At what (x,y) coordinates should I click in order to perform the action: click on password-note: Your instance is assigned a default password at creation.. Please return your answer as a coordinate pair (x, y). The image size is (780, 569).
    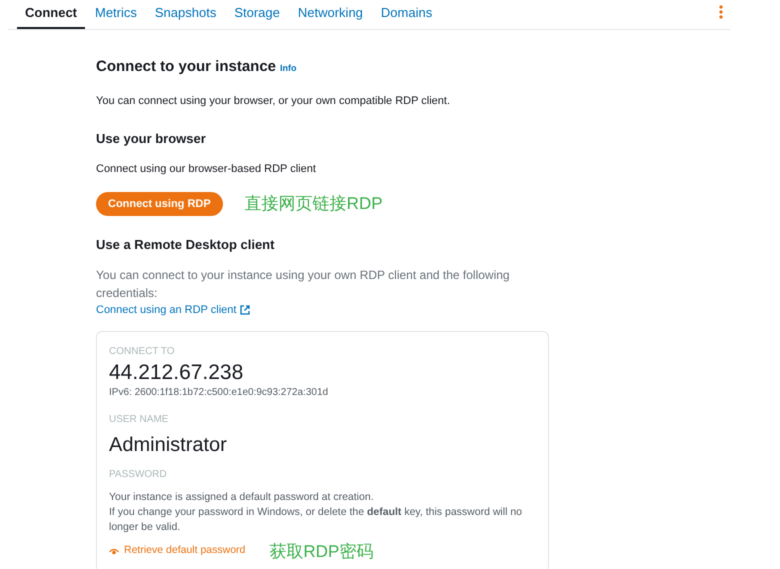
    Looking at the image, I should click on (242, 497).